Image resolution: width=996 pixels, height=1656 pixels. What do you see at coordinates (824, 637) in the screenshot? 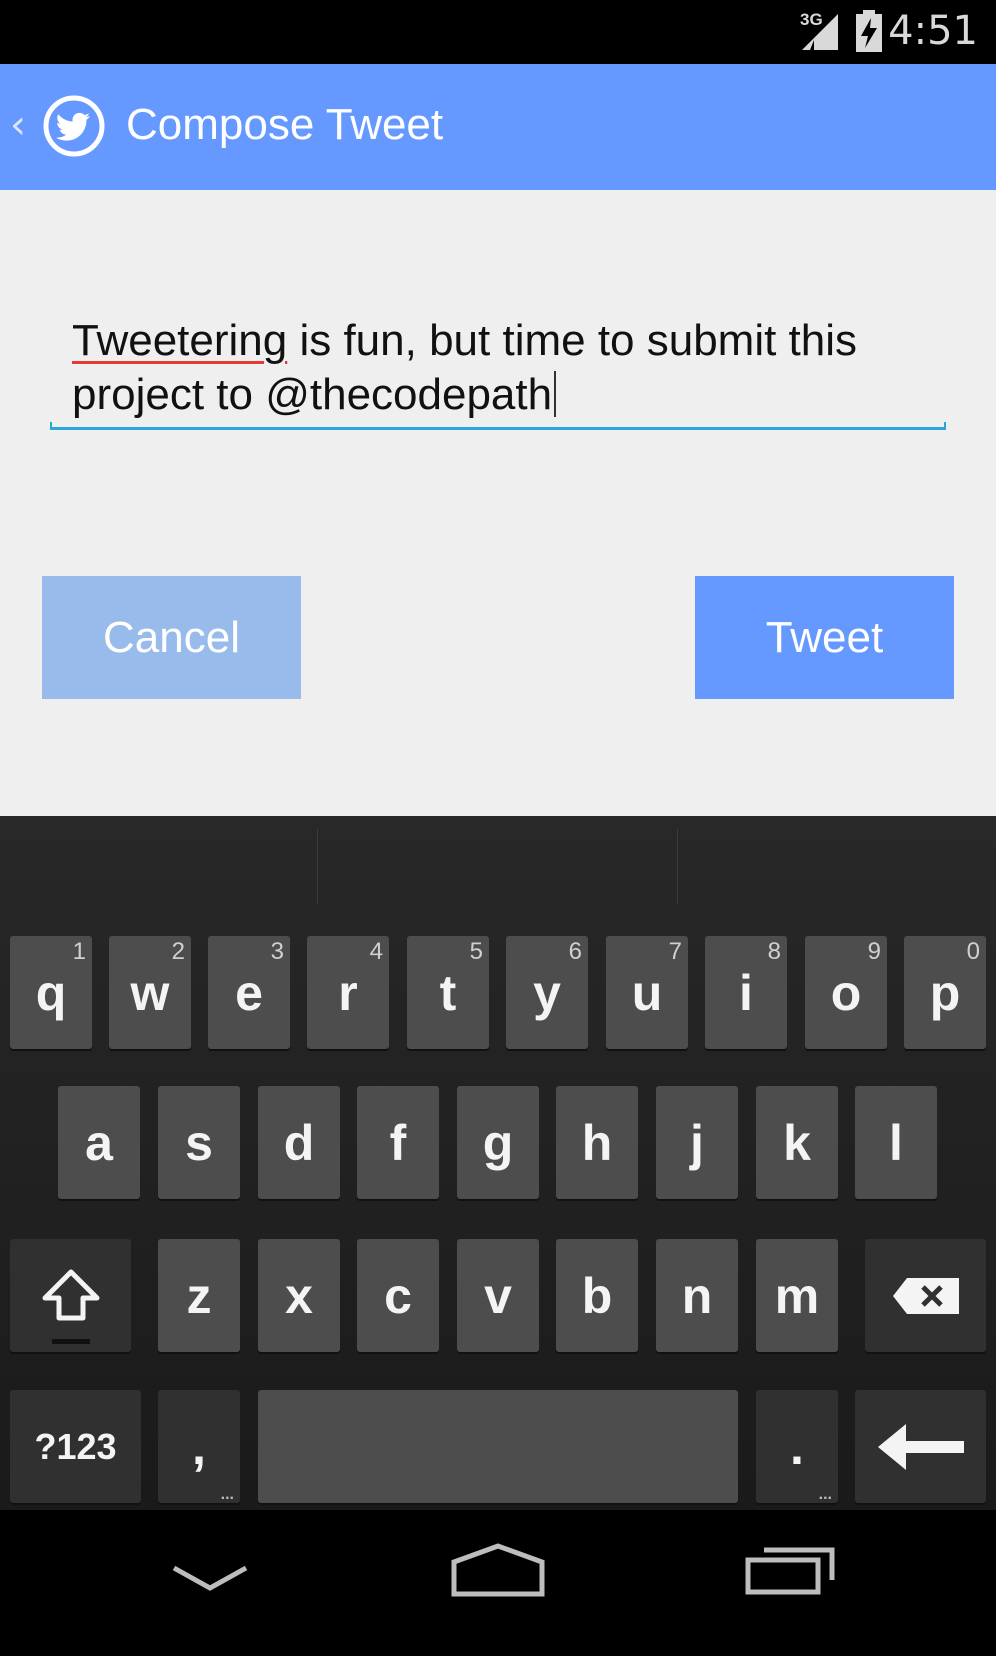
I see `tweet-button: Tweet` at bounding box center [824, 637].